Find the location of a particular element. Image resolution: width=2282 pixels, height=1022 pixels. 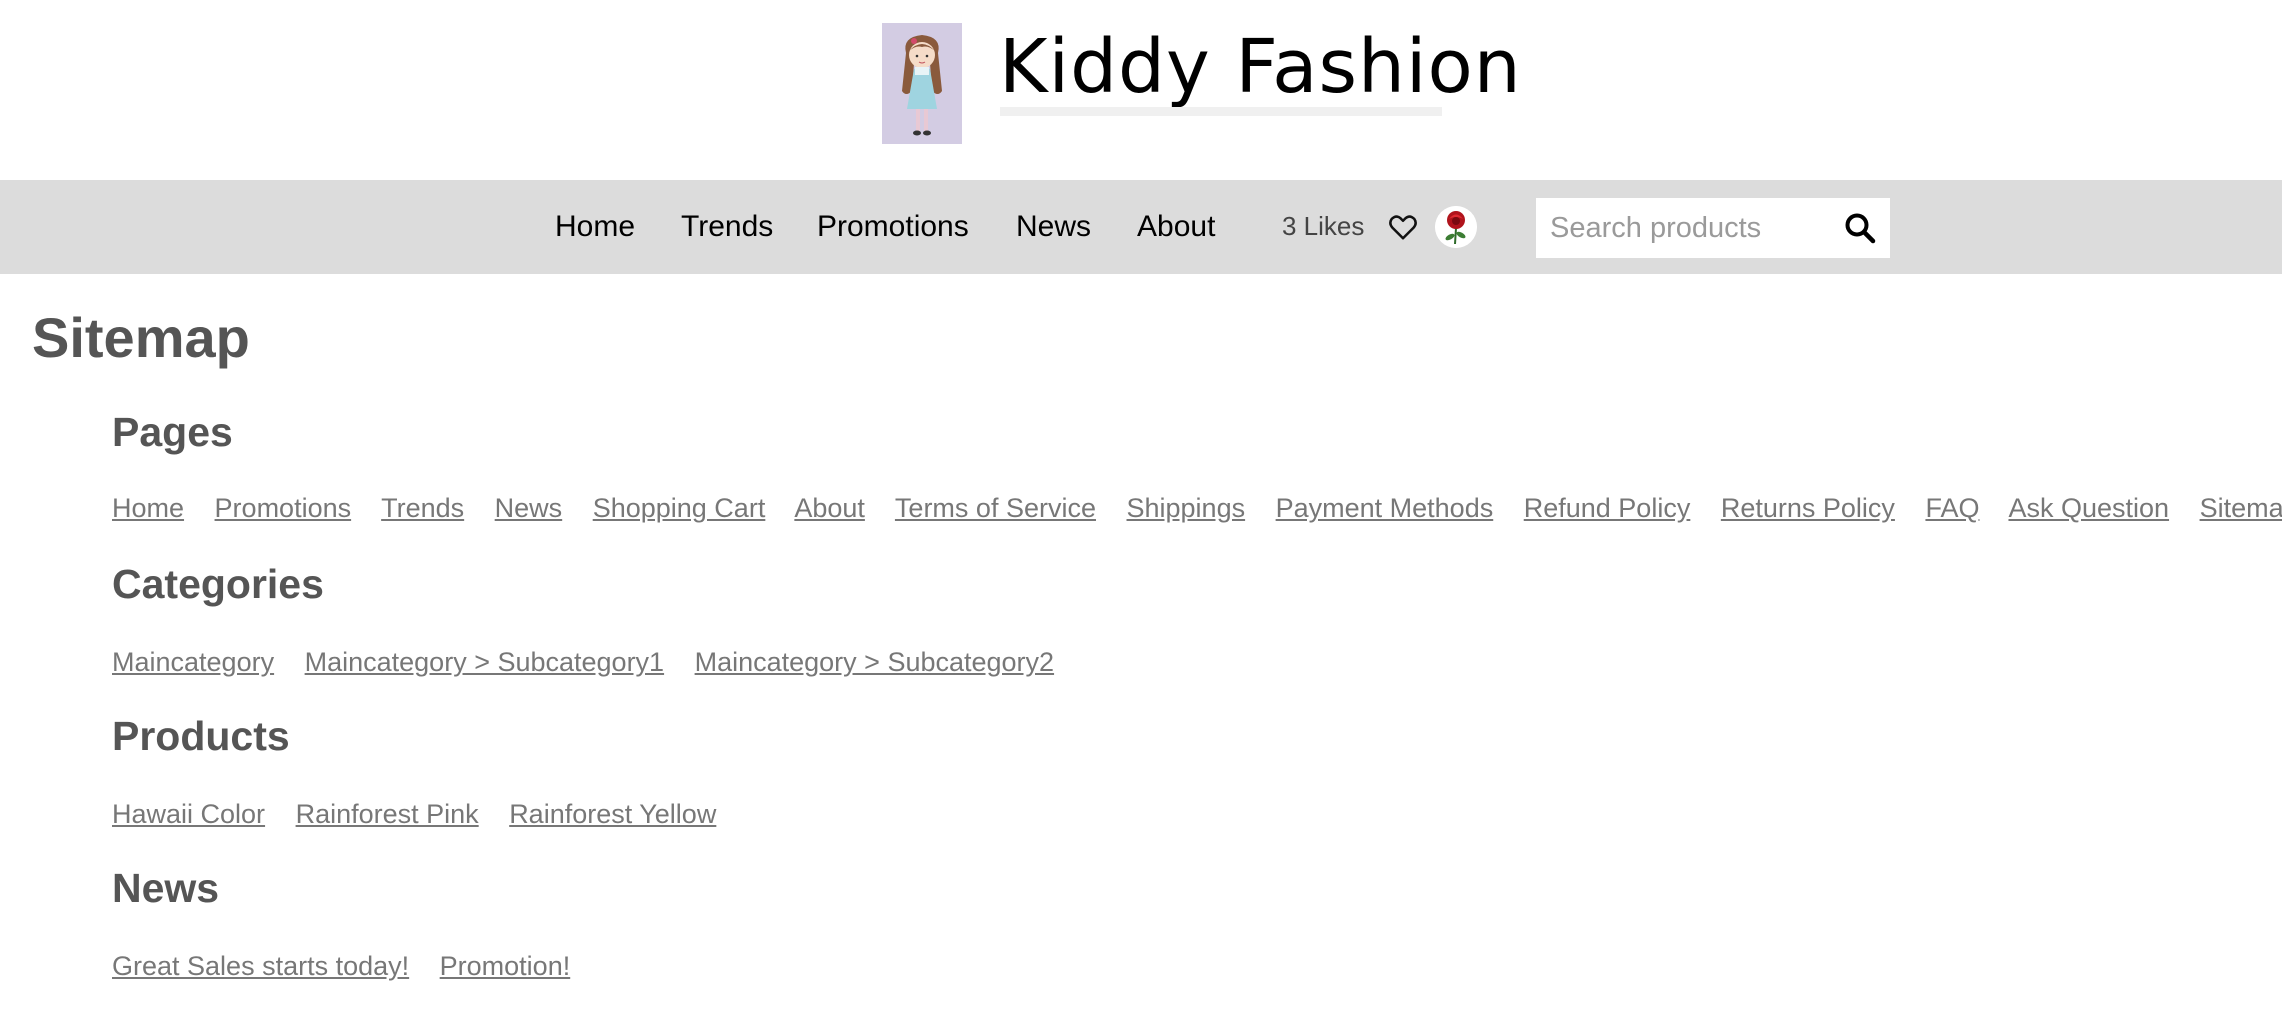

link-shippings: Shippings is located at coordinates (1186, 508).